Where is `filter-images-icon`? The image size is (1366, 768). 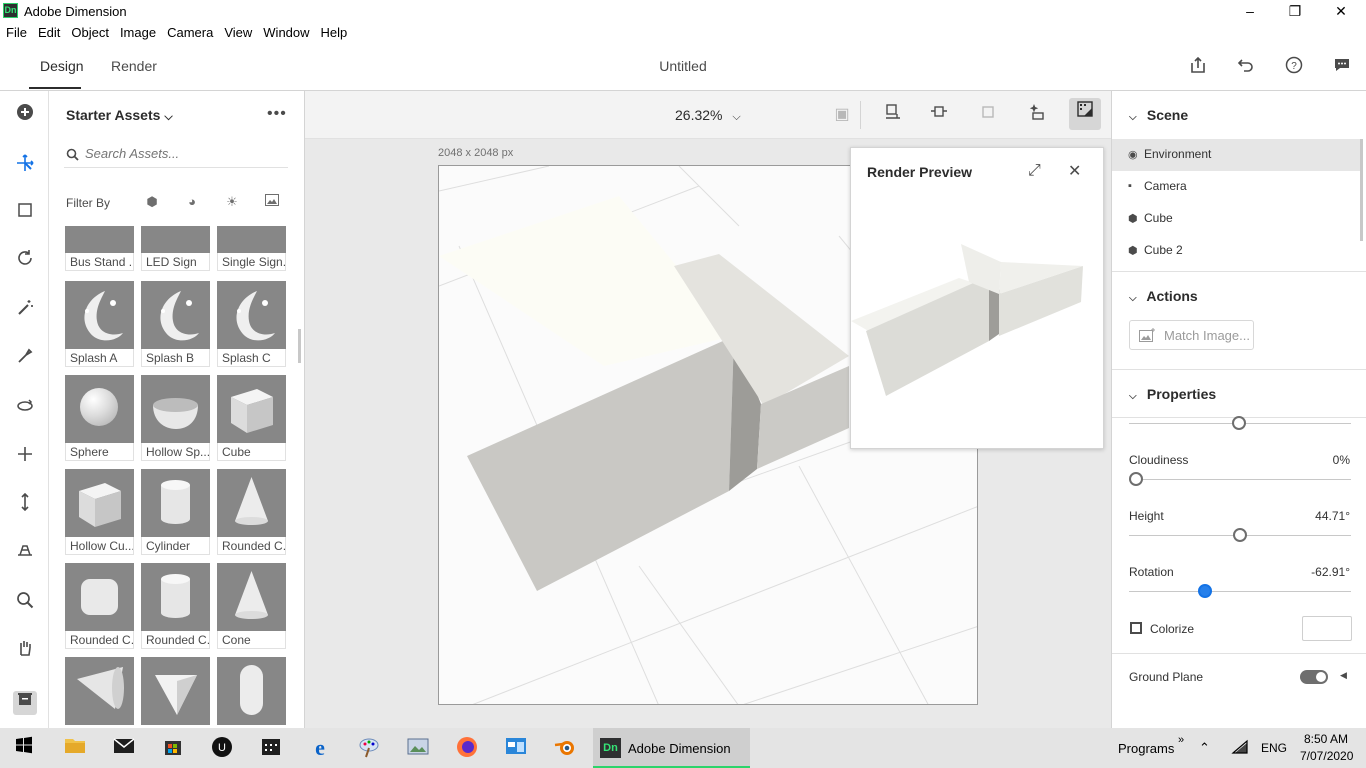
filter-images-icon is located at coordinates (272, 202).